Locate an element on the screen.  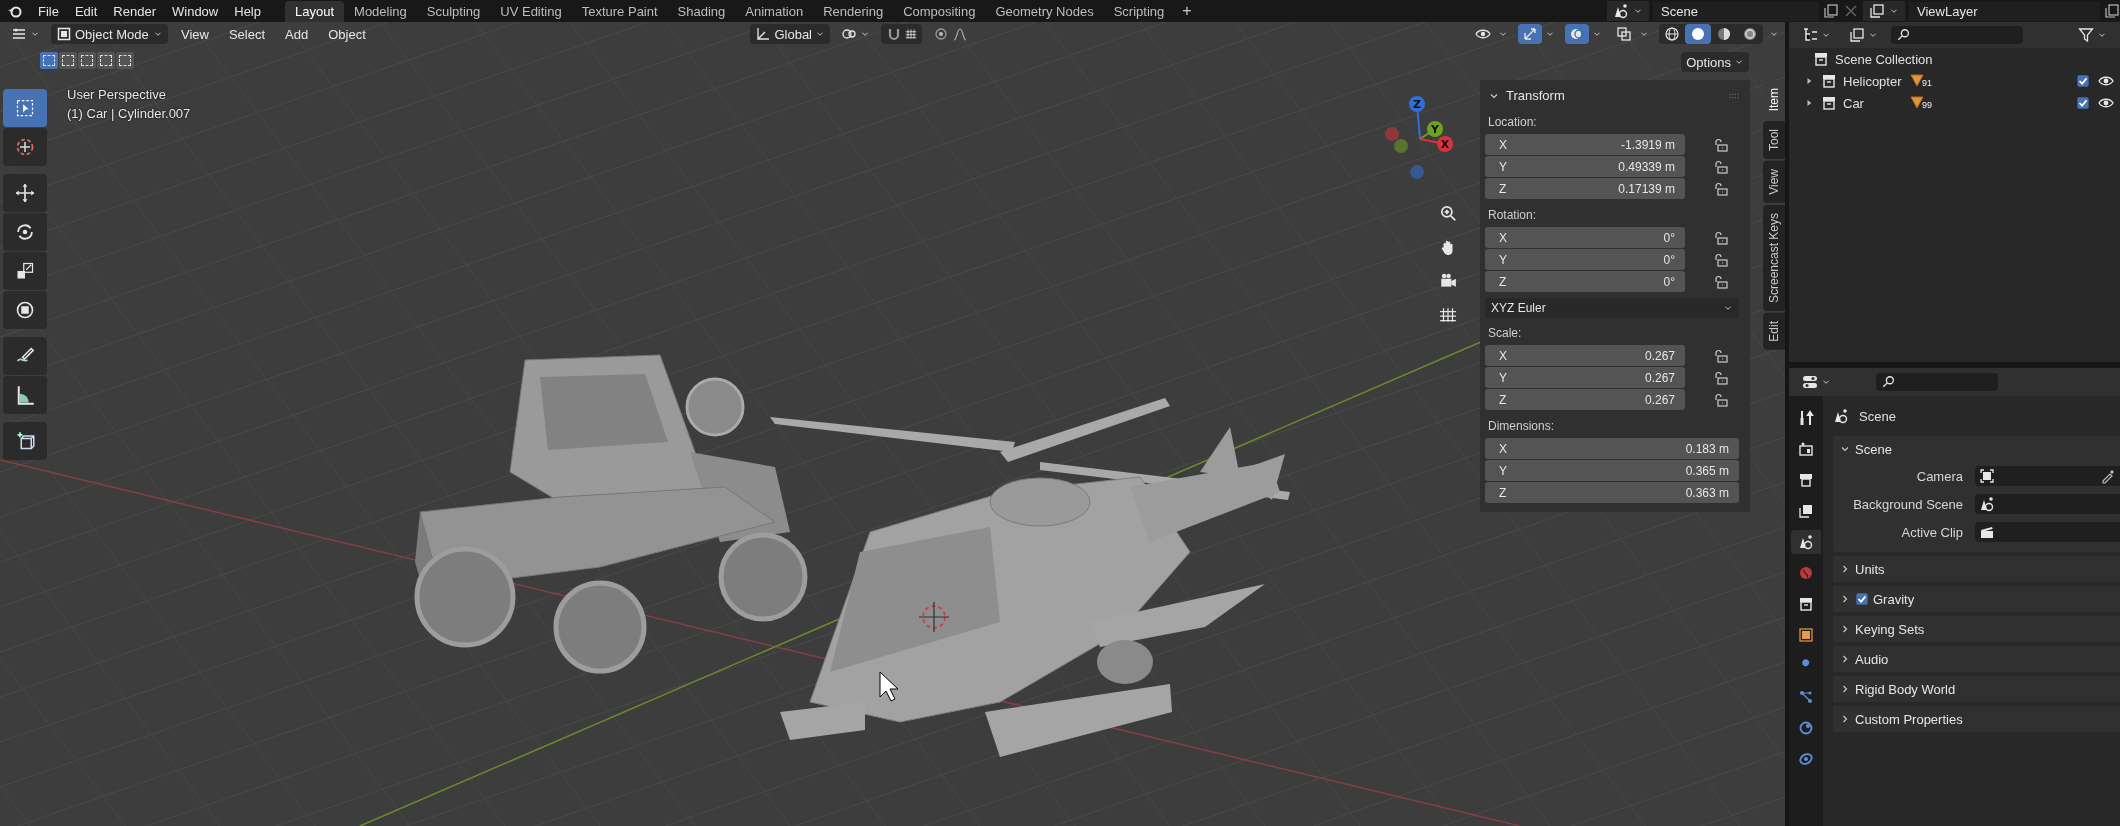
number-field: Y 0.49339 m is located at coordinates (1585, 166).